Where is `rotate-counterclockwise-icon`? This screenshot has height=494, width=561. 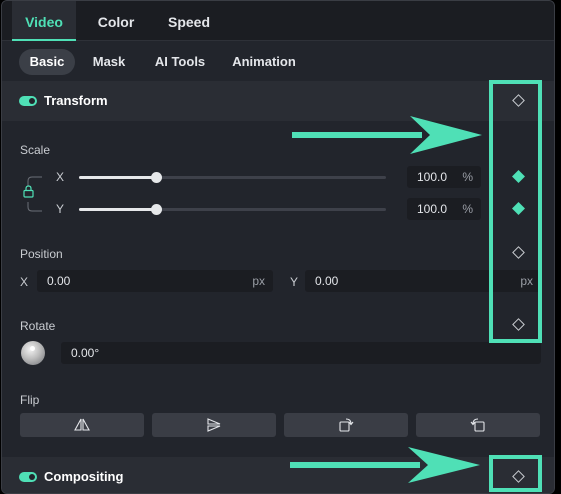
rotate-counterclockwise-icon is located at coordinates (477, 425).